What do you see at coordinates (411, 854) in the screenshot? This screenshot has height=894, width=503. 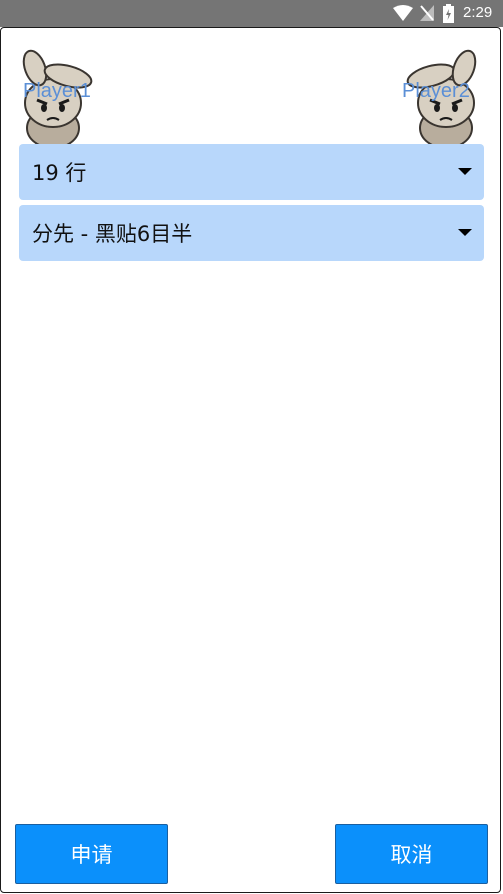 I see `cancel-button: 取消` at bounding box center [411, 854].